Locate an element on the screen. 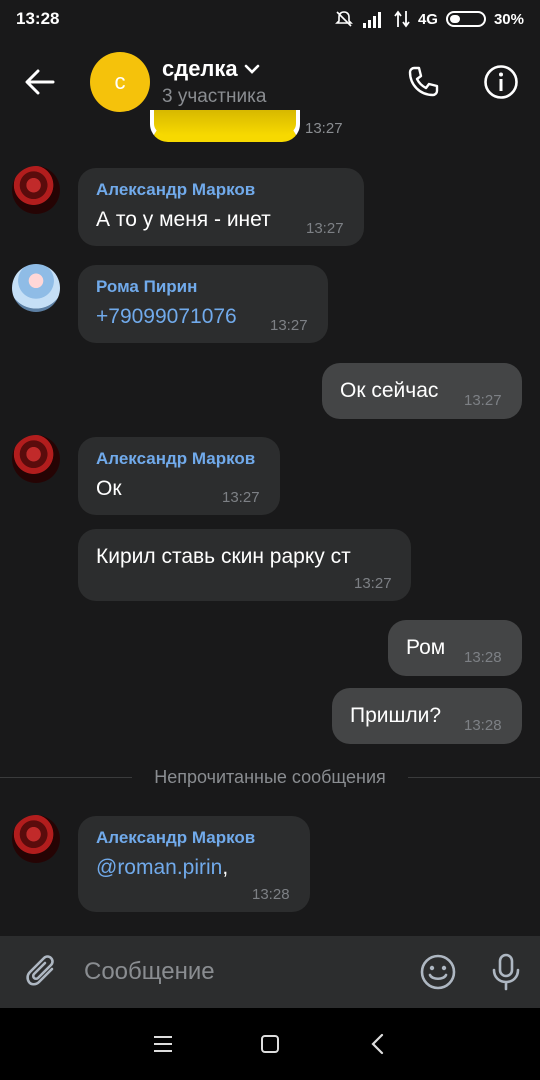 Image resolution: width=540 pixels, height=1080 pixels. system-back-button is located at coordinates (377, 1044).